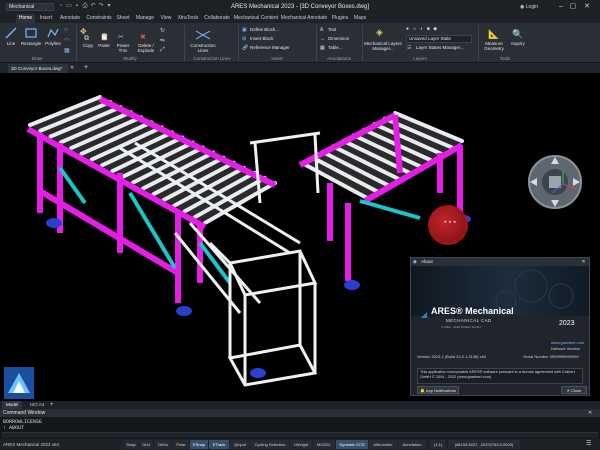  What do you see at coordinates (270, 444) in the screenshot?
I see `cycling-selection-toggle: Cycling Selection` at bounding box center [270, 444].